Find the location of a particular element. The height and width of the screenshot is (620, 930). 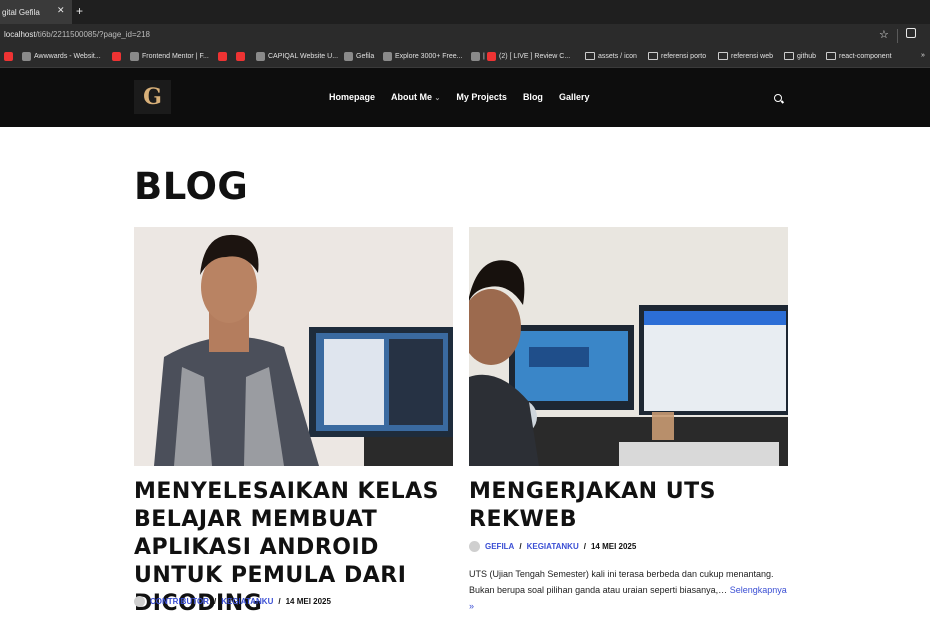

author-link: CONTRIBUTOR is located at coordinates (179, 601).